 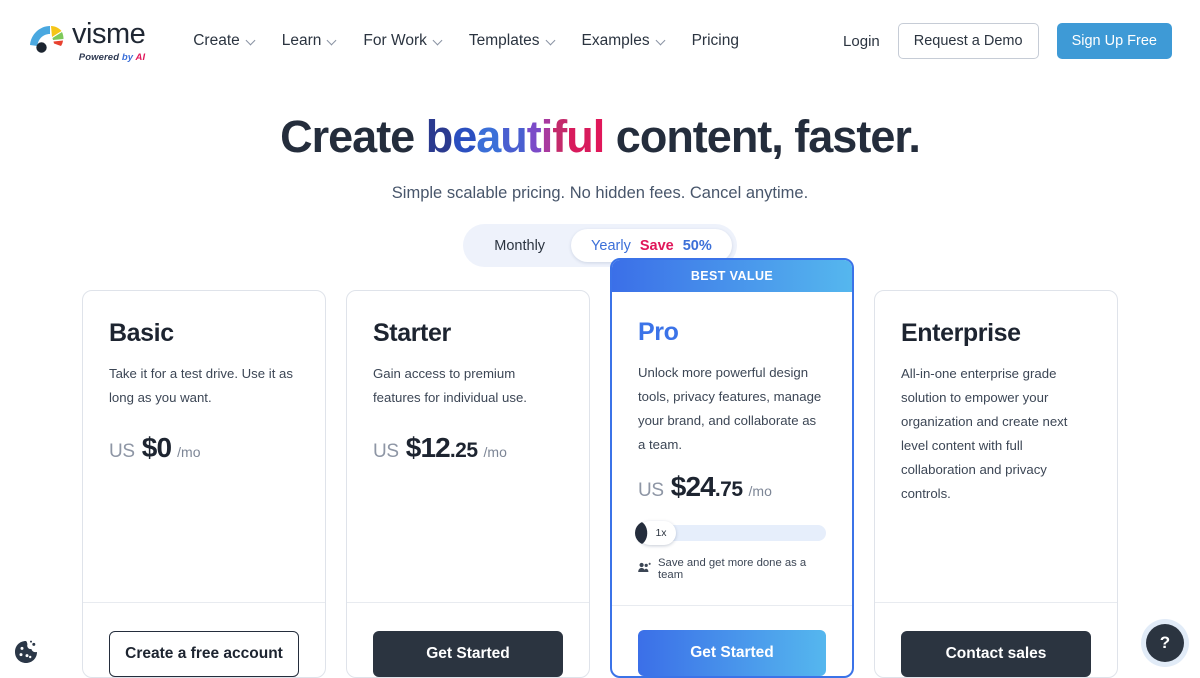 I want to click on toggle-yearly-label: Yearly, so click(x=611, y=245).